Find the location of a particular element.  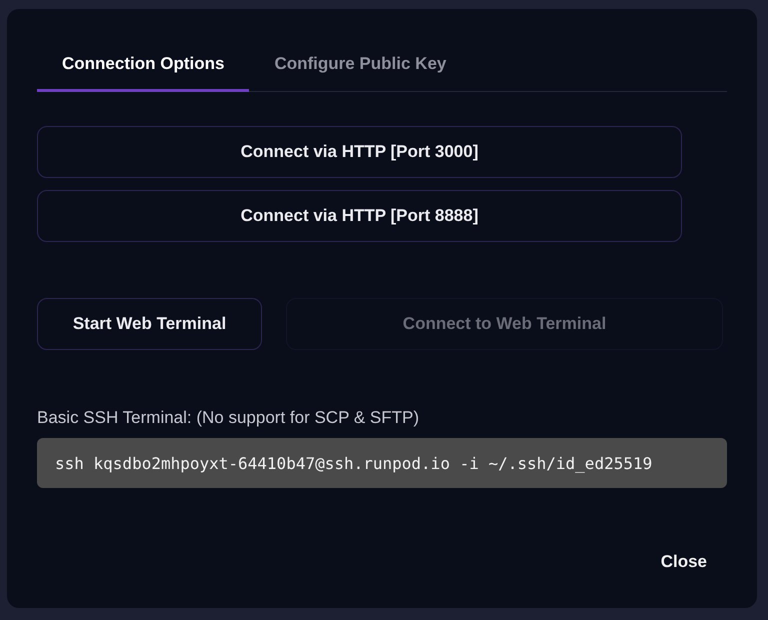

connect-http-button: Connect via HTTP [Port 8888] is located at coordinates (359, 216).